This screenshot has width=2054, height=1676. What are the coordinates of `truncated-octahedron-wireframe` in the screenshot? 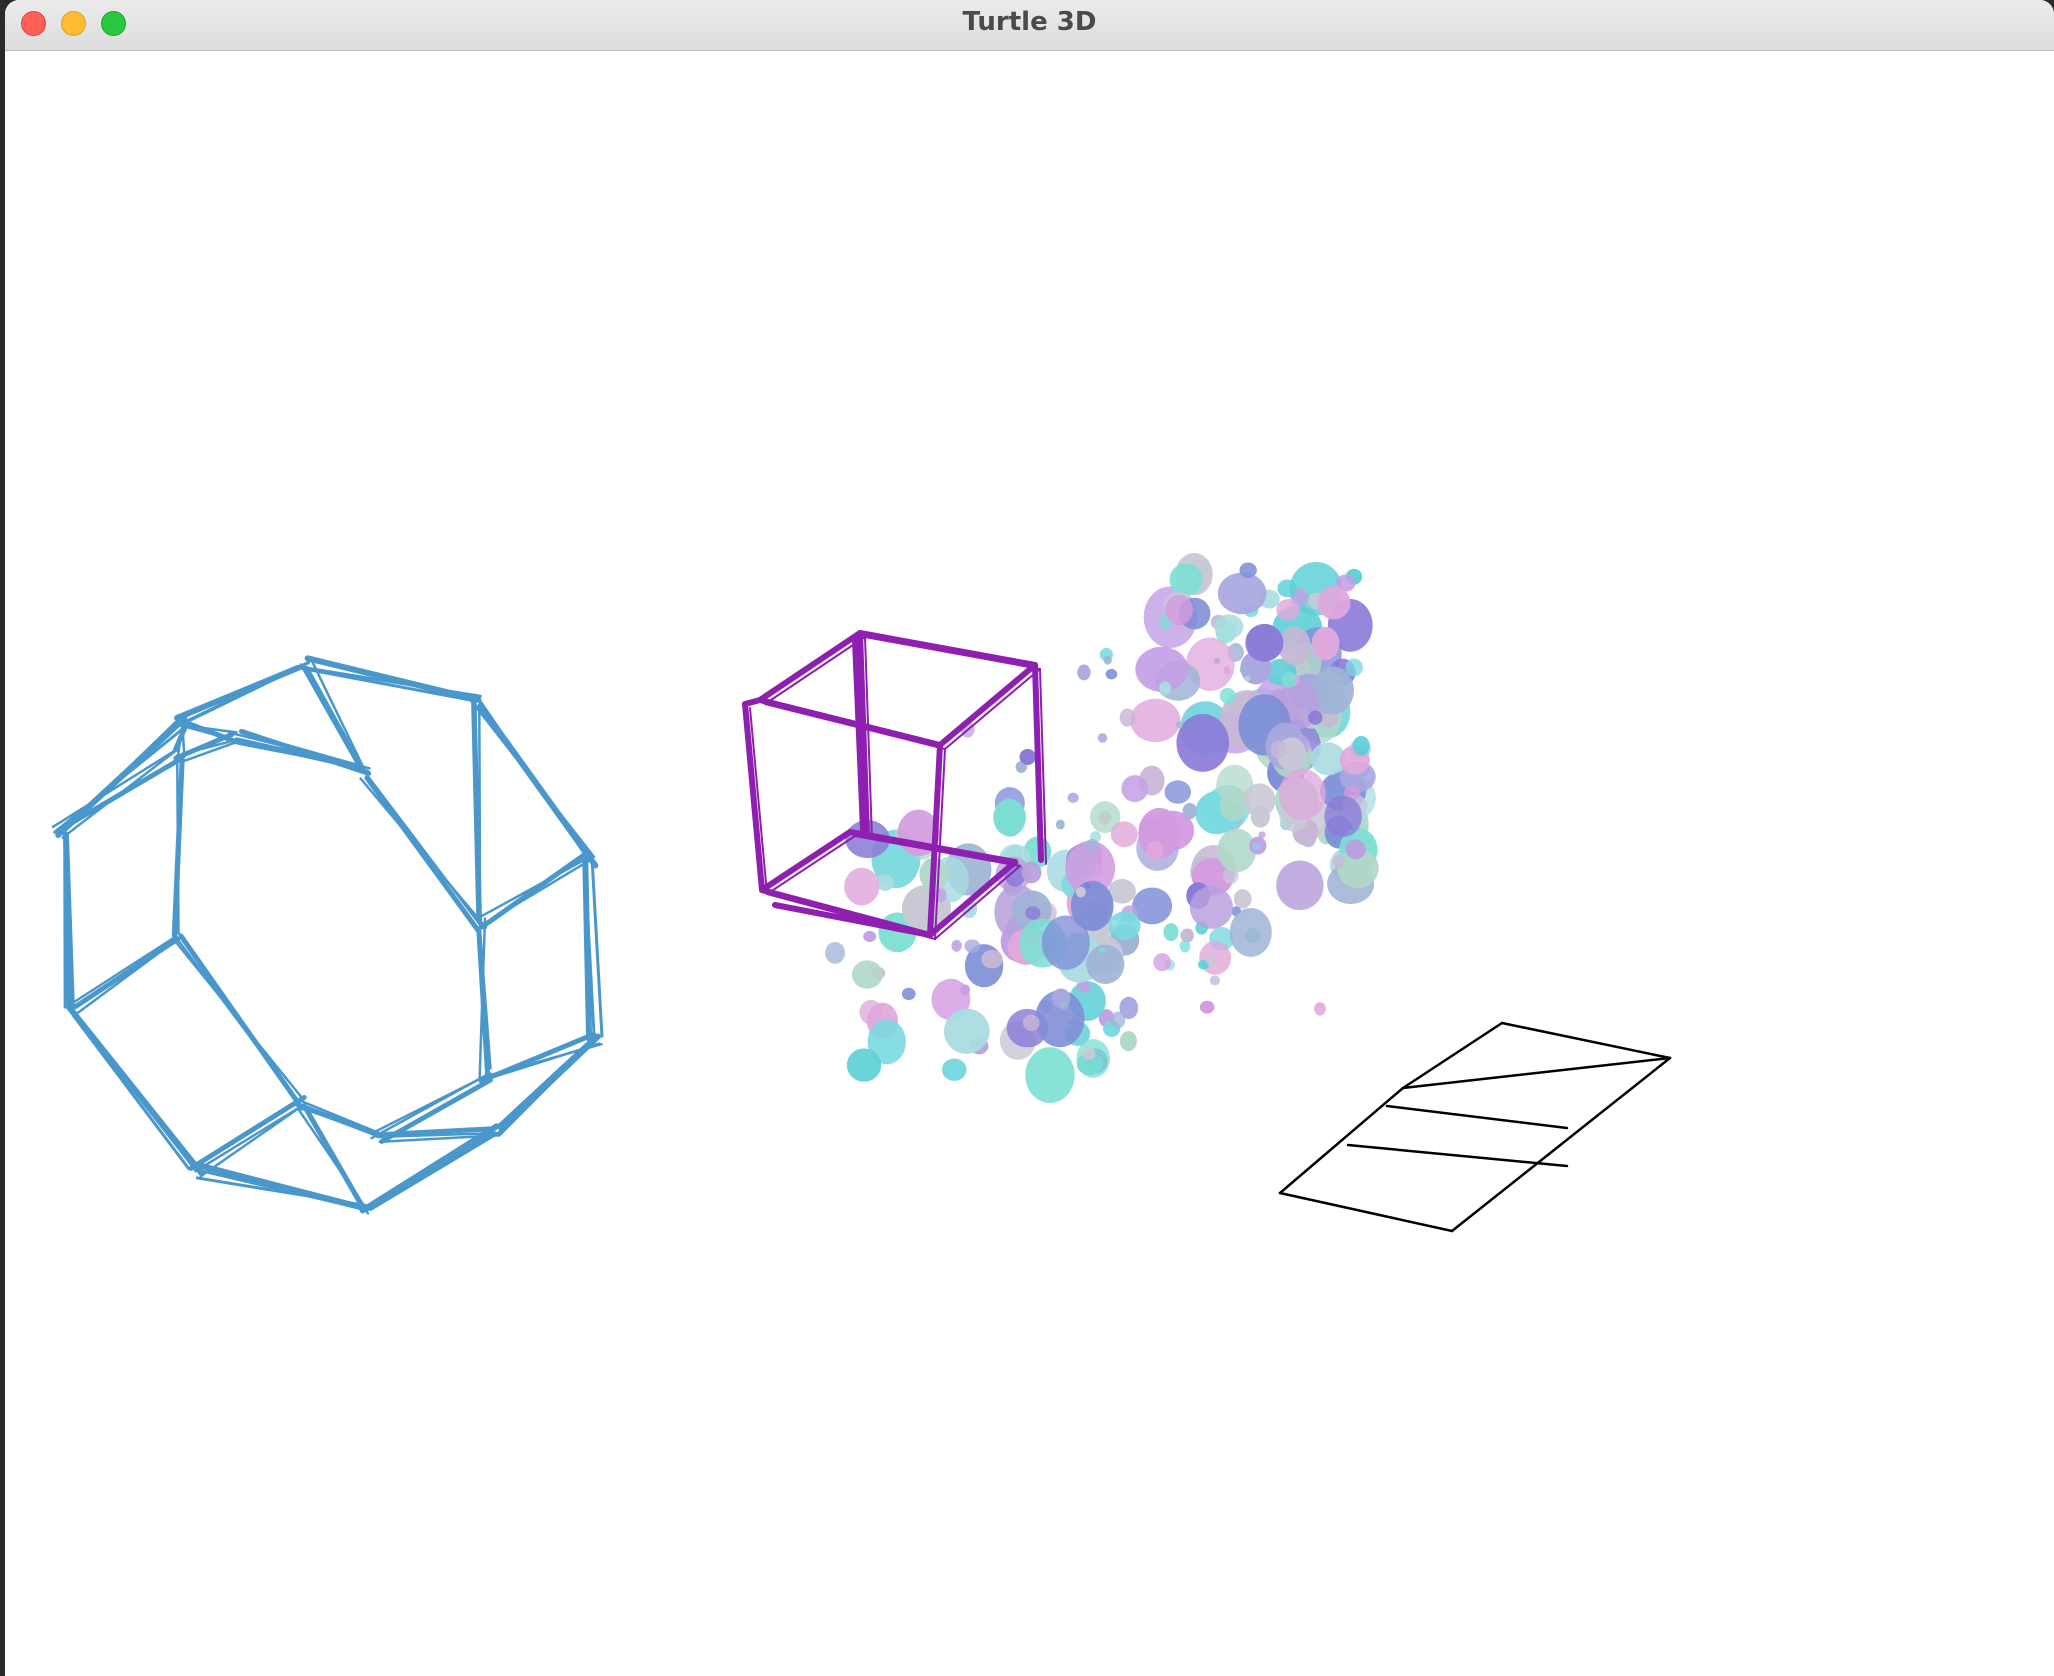 It's located at (327, 935).